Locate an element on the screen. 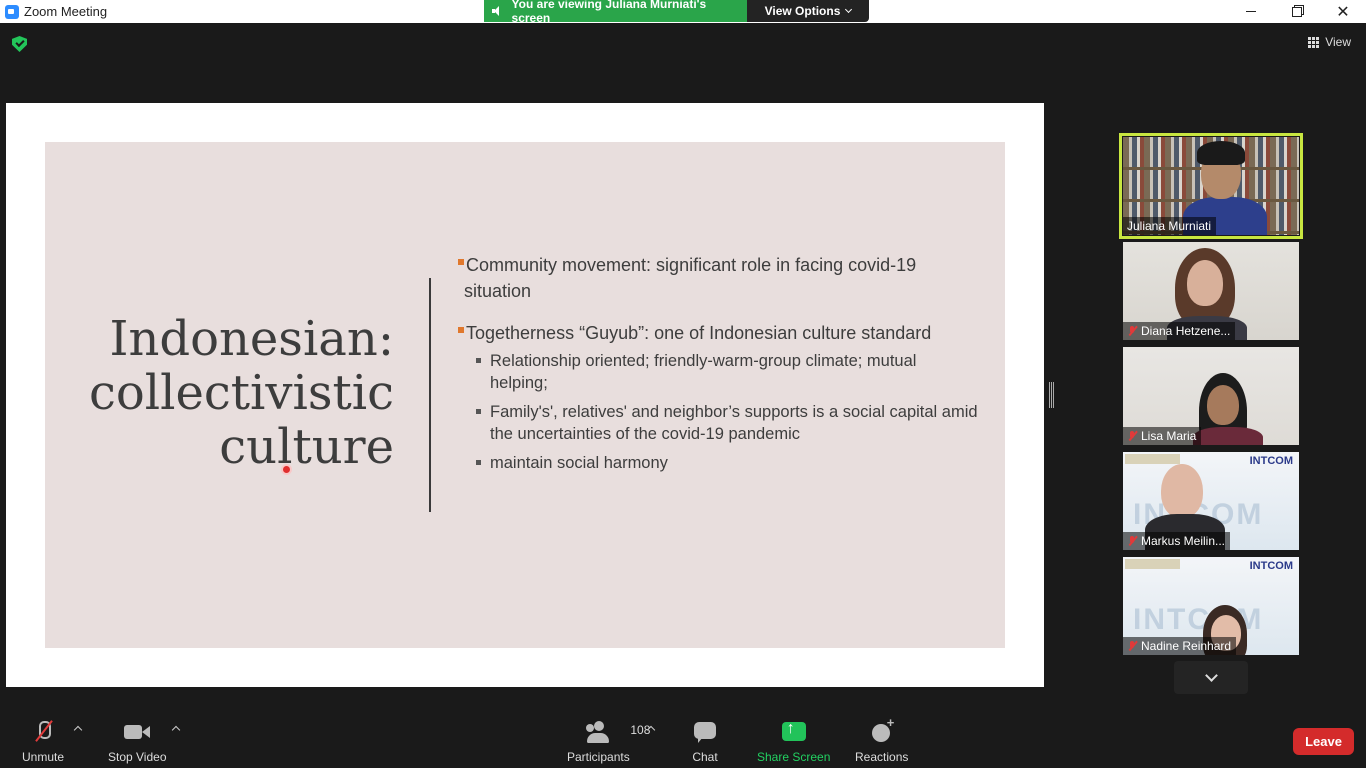 Image resolution: width=1366 pixels, height=768 pixels. reactions-button: Reactions is located at coordinates (882, 739).